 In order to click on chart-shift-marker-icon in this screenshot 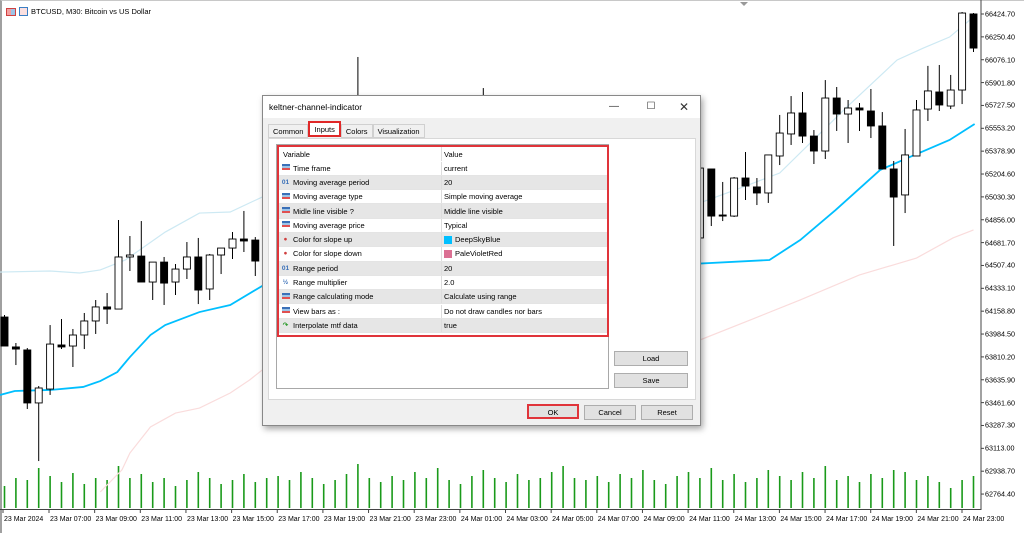, I will do `click(744, 4)`.